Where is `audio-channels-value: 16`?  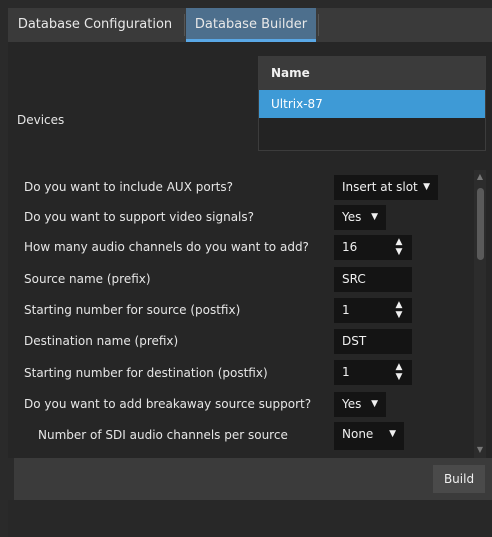 audio-channels-value: 16 is located at coordinates (350, 247).